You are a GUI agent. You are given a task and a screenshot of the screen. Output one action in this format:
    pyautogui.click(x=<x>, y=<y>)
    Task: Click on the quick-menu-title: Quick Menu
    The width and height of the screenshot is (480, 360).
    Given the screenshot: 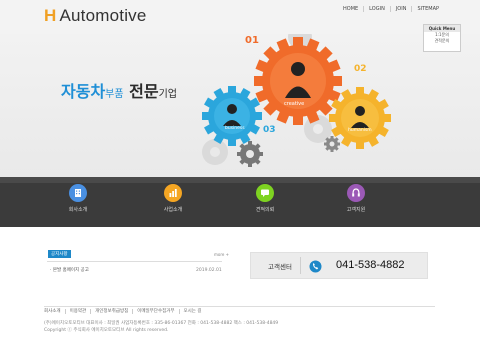 What is the action you would take?
    pyautogui.click(x=442, y=28)
    